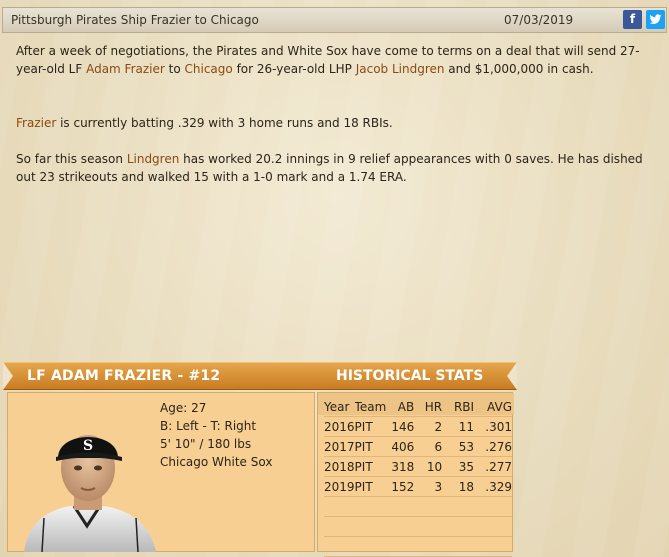 The height and width of the screenshot is (557, 669). Describe the element at coordinates (493, 407) in the screenshot. I see `col-avg: AVG` at that location.